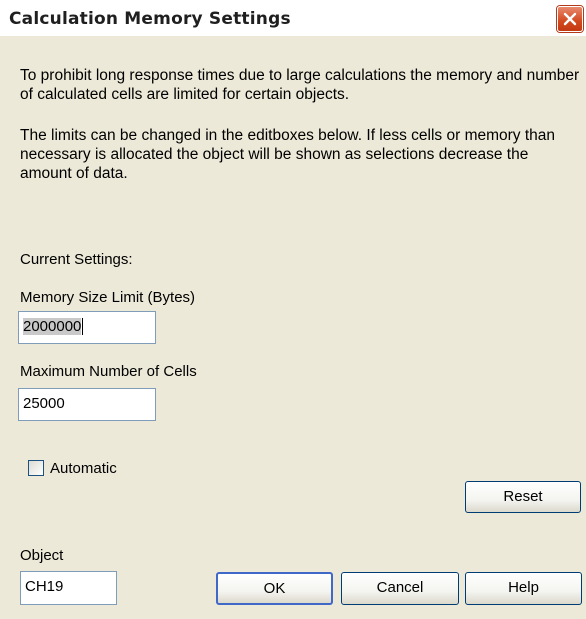  Describe the element at coordinates (274, 588) in the screenshot. I see `ok-button: OK` at that location.